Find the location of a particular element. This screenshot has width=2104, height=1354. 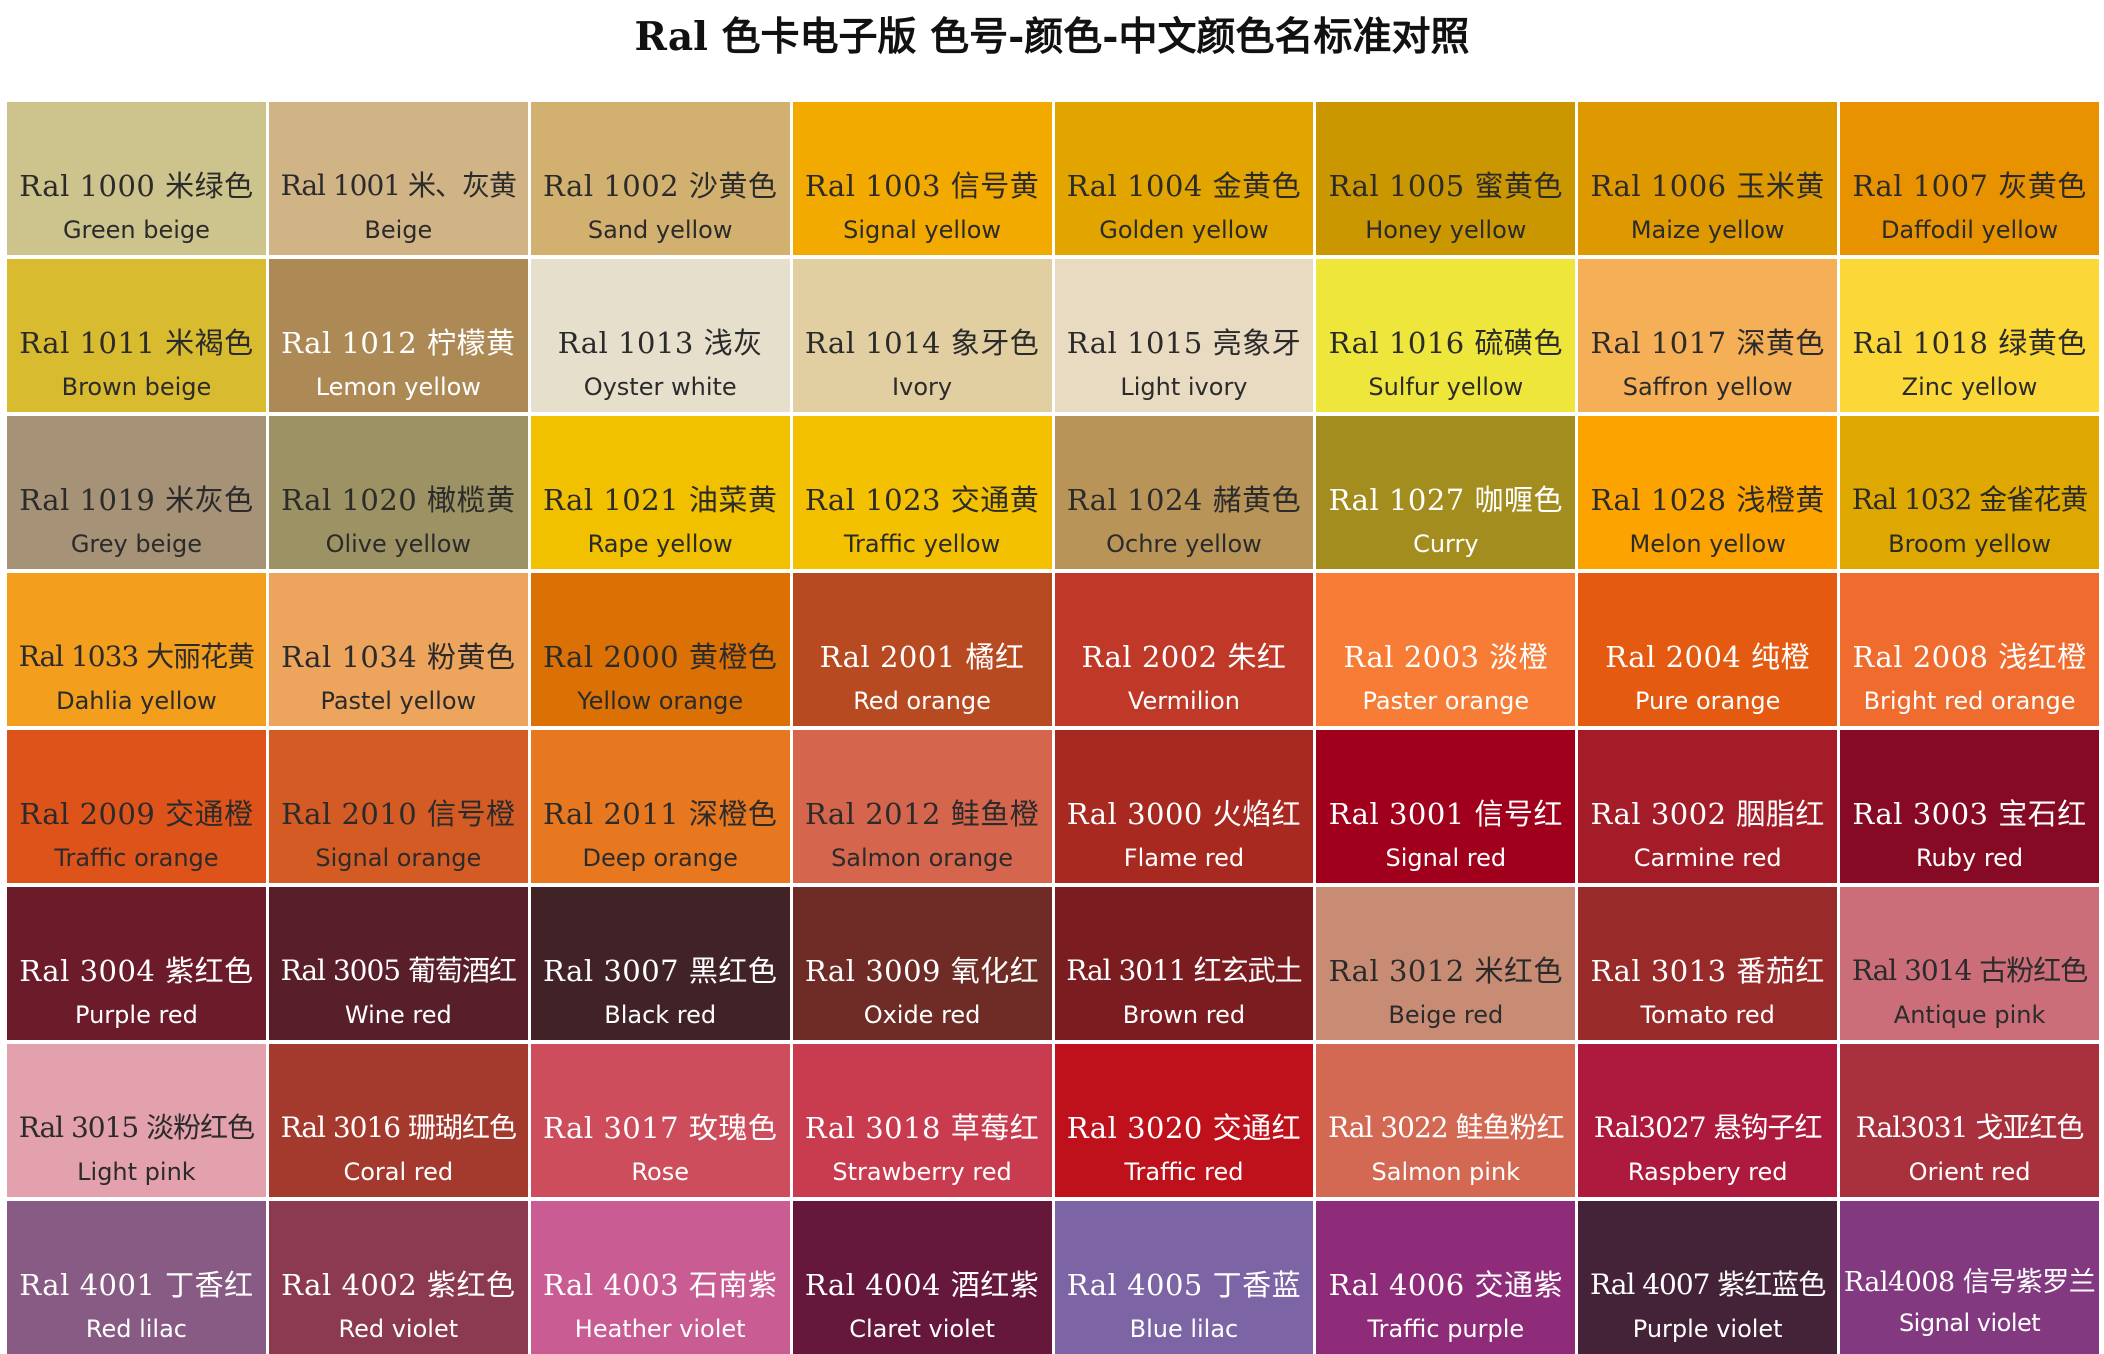

color-swatch: Ral 3014 古粉红色 Antique pink is located at coordinates (1969, 963).